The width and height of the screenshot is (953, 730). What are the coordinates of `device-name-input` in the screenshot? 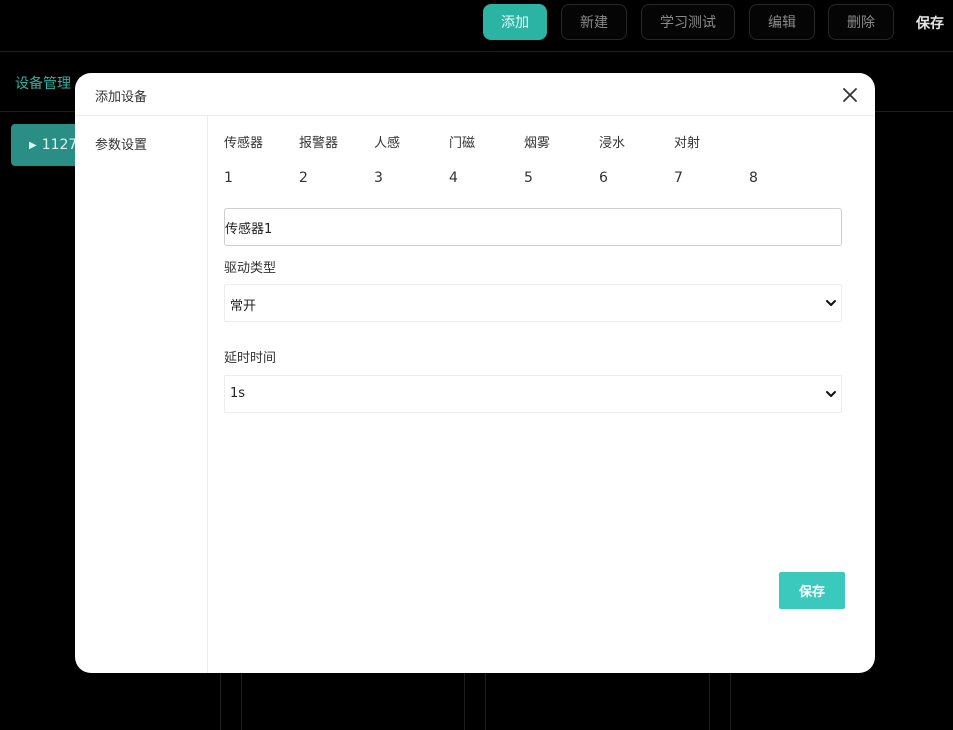 It's located at (533, 227).